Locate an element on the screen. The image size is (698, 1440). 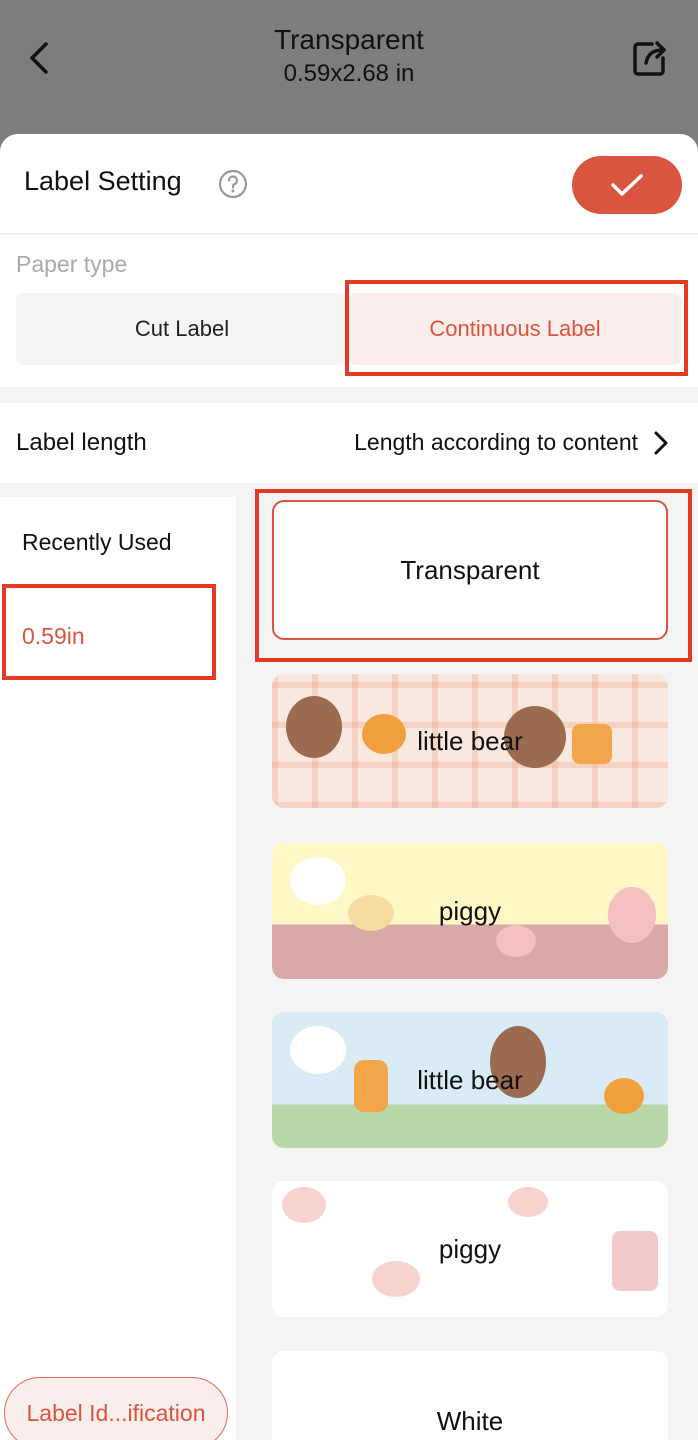
share-button is located at coordinates (650, 58).